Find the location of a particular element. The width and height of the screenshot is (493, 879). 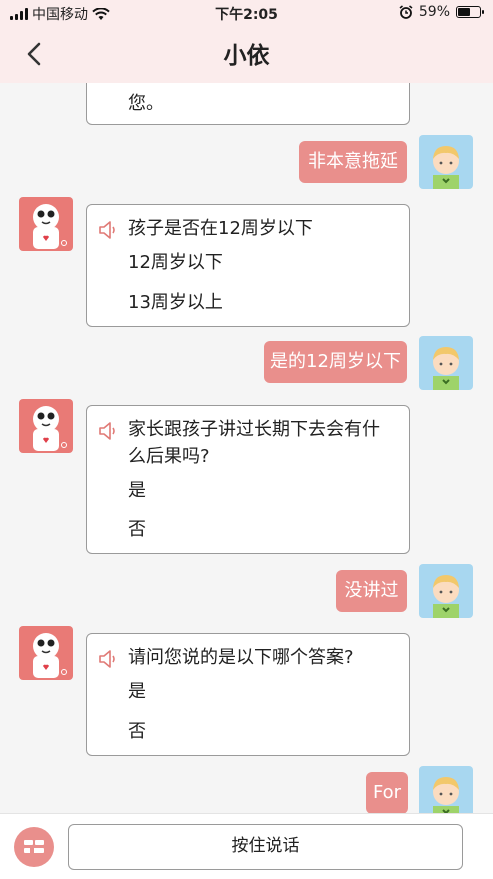

status-bar: 中国移动 下午2:05 59% is located at coordinates (246, 13).